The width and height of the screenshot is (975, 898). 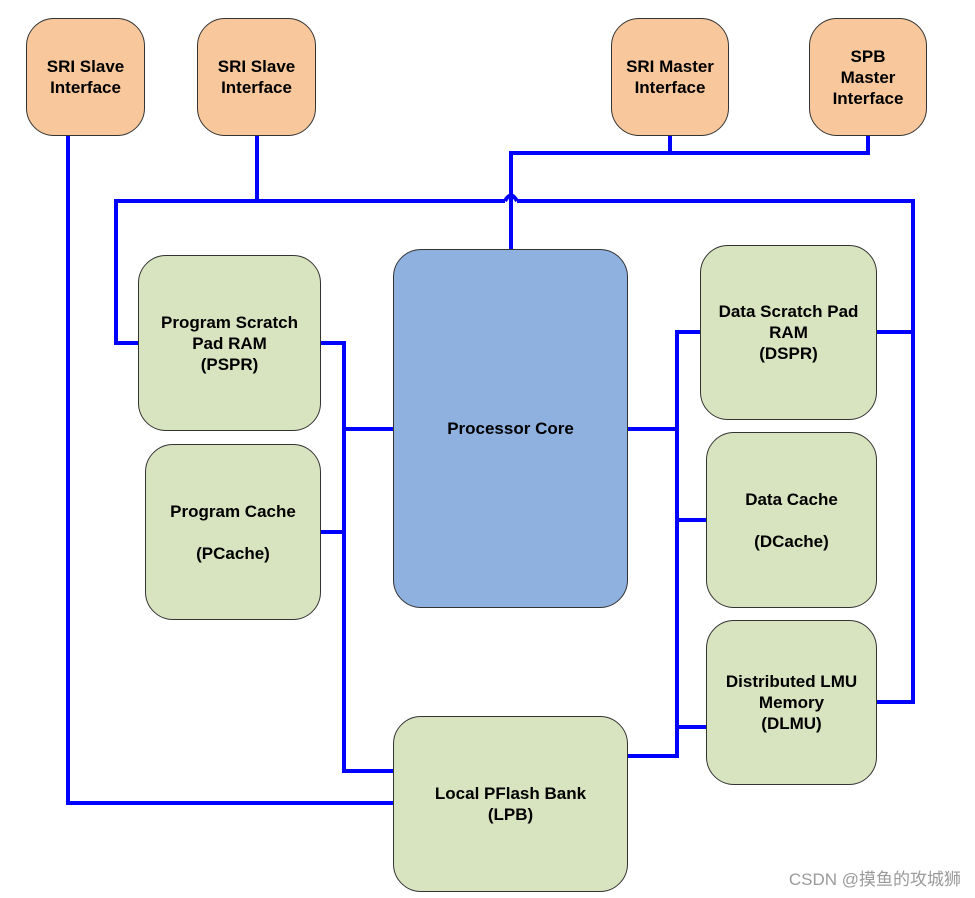 I want to click on master-bus-line, so click(x=689, y=192).